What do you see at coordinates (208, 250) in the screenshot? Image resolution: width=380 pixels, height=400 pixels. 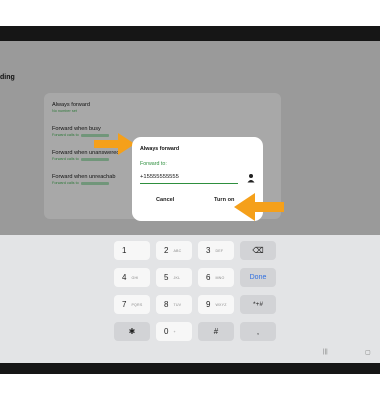 I see `key-main: 3` at bounding box center [208, 250].